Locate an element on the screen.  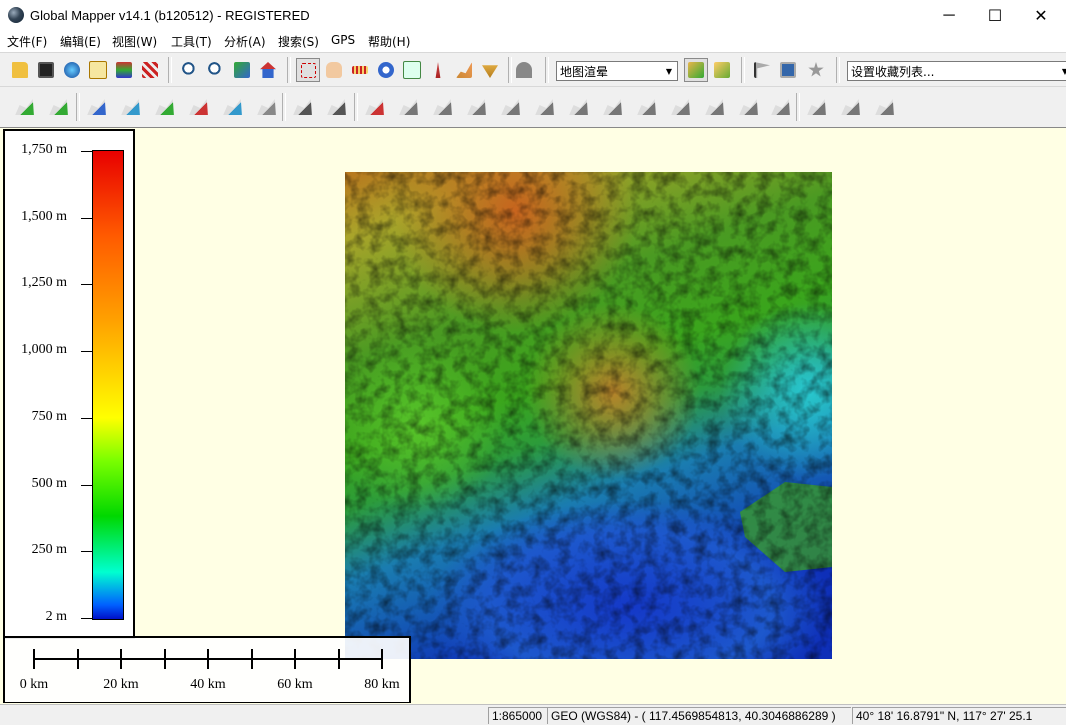
main-toolbar: 地图渲晕 ▼ 设置收藏列表... ▼ is located at coordinates (533, 69).